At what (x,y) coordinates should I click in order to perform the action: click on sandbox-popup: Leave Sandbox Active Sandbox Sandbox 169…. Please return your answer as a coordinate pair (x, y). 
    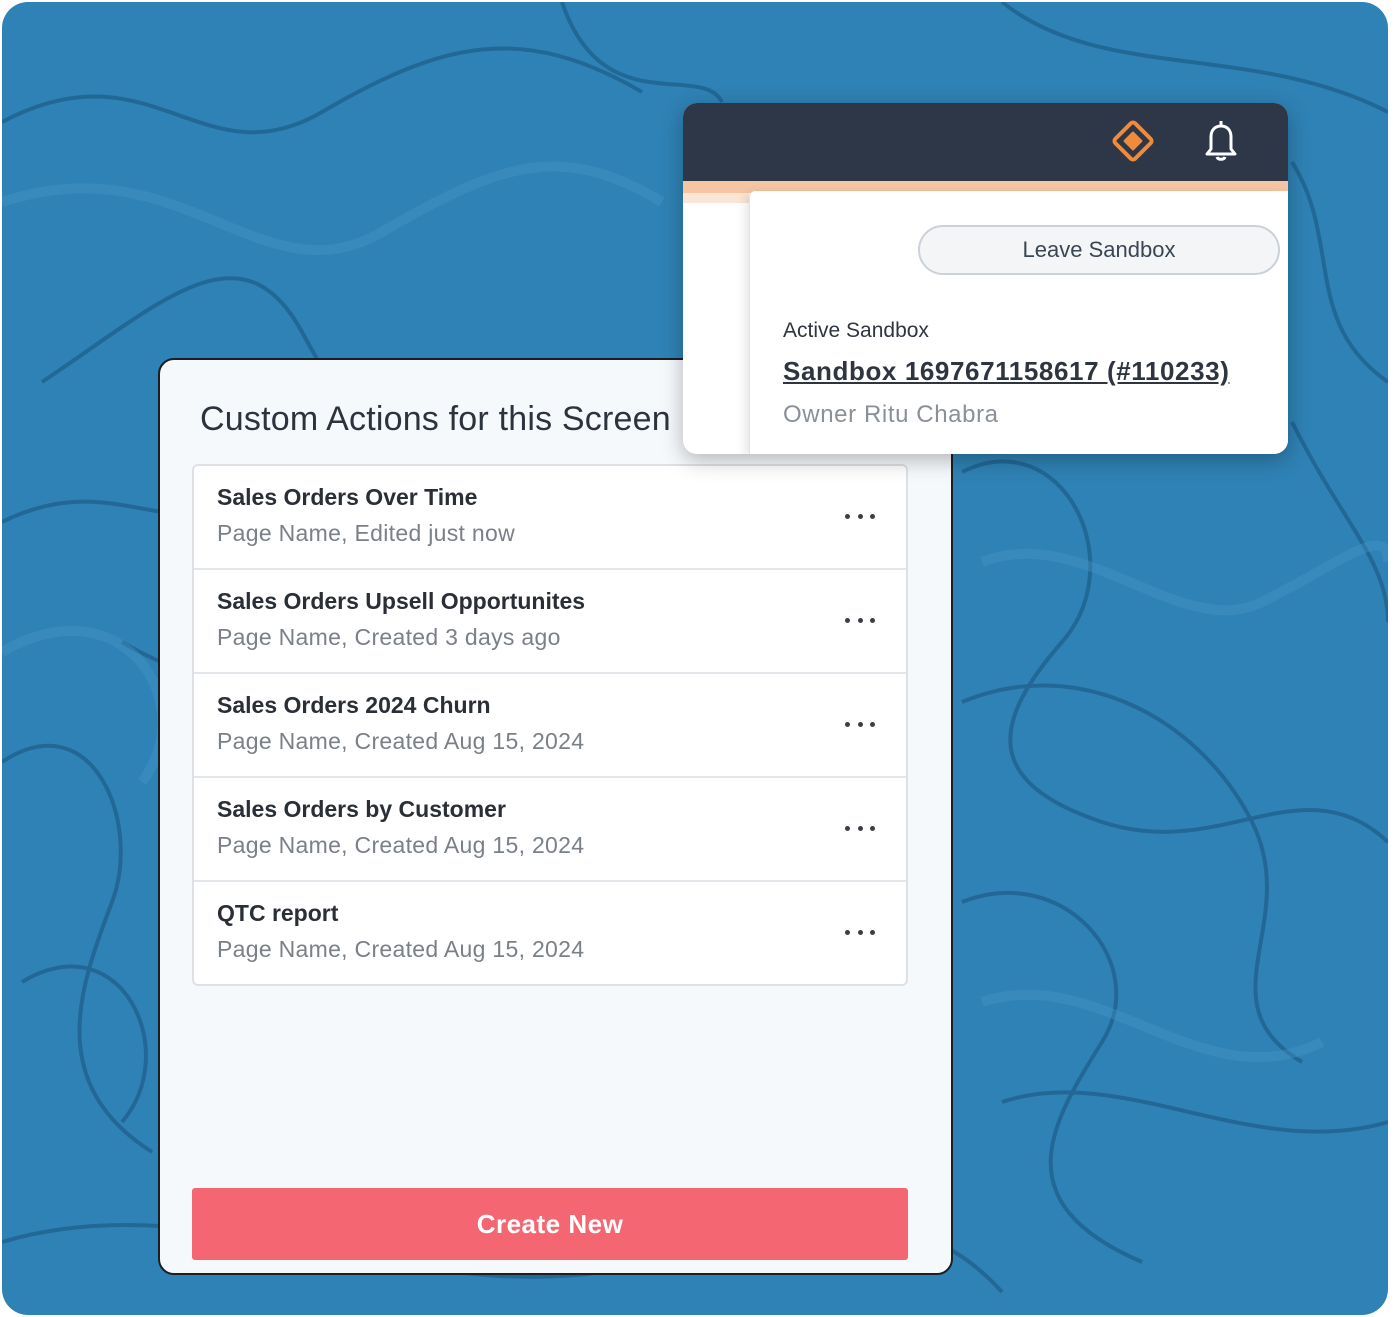
    Looking at the image, I should click on (985, 278).